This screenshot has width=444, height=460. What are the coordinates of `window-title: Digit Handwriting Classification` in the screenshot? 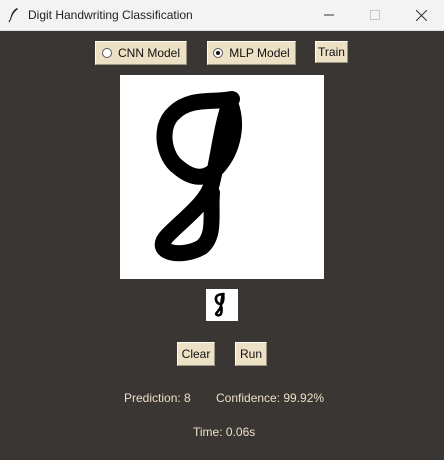 It's located at (110, 15).